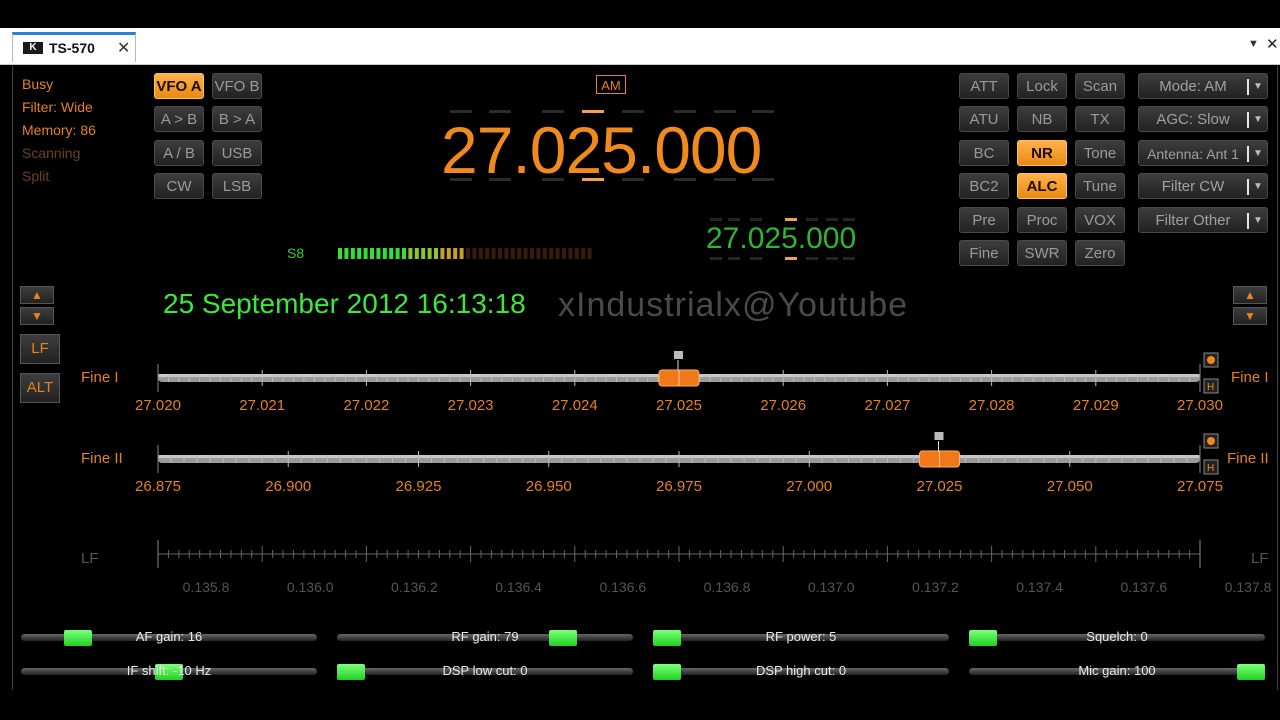  Describe the element at coordinates (179, 119) in the screenshot. I see `a-to-b-button: A > B` at that location.